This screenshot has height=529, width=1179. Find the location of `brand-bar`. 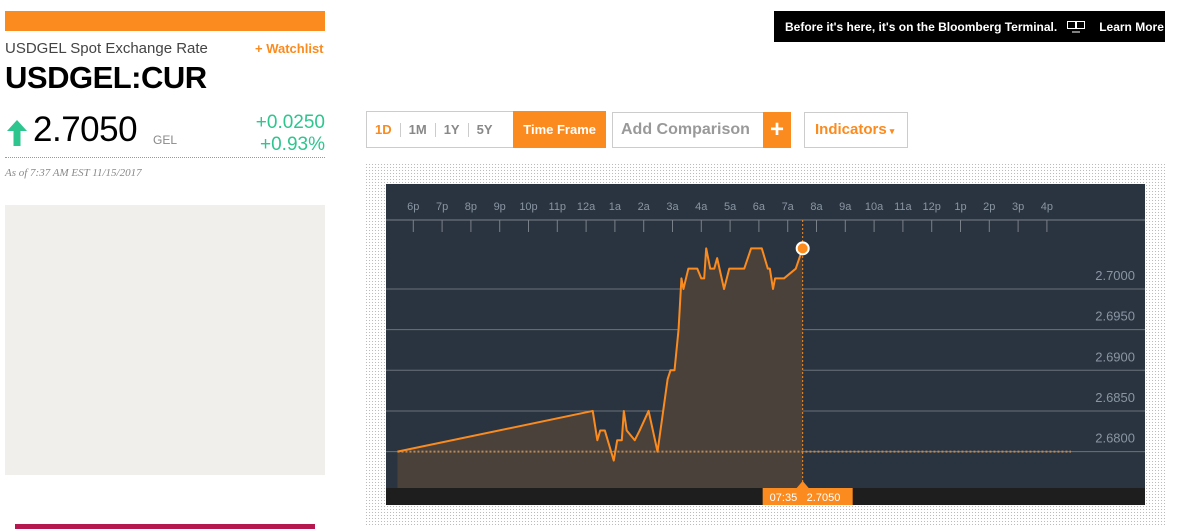

brand-bar is located at coordinates (165, 21).